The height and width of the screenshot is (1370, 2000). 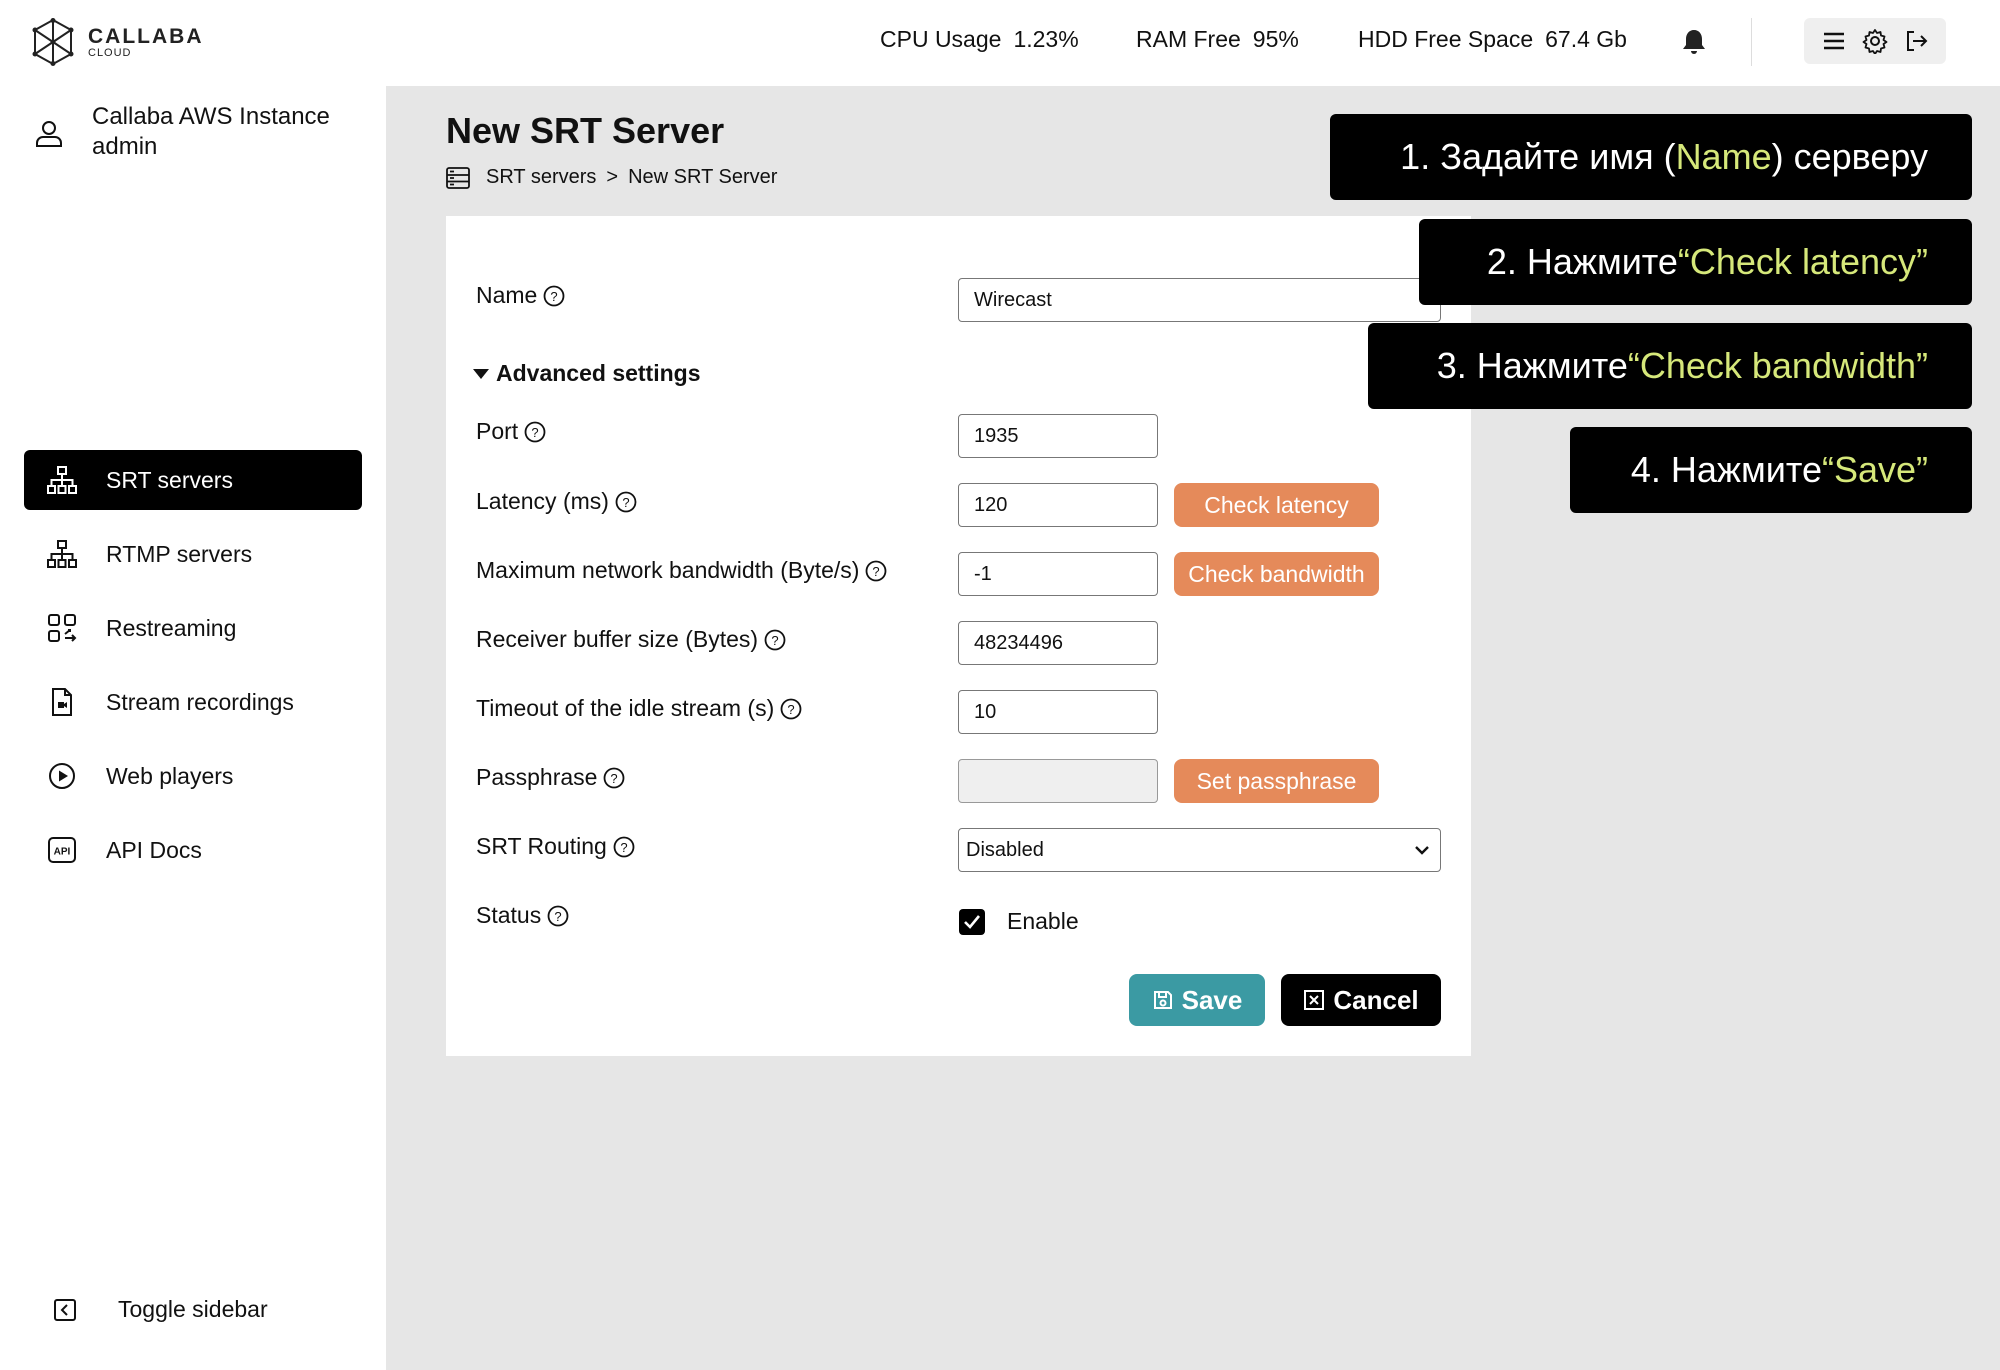 What do you see at coordinates (1314, 1000) in the screenshot?
I see `close-box-icon` at bounding box center [1314, 1000].